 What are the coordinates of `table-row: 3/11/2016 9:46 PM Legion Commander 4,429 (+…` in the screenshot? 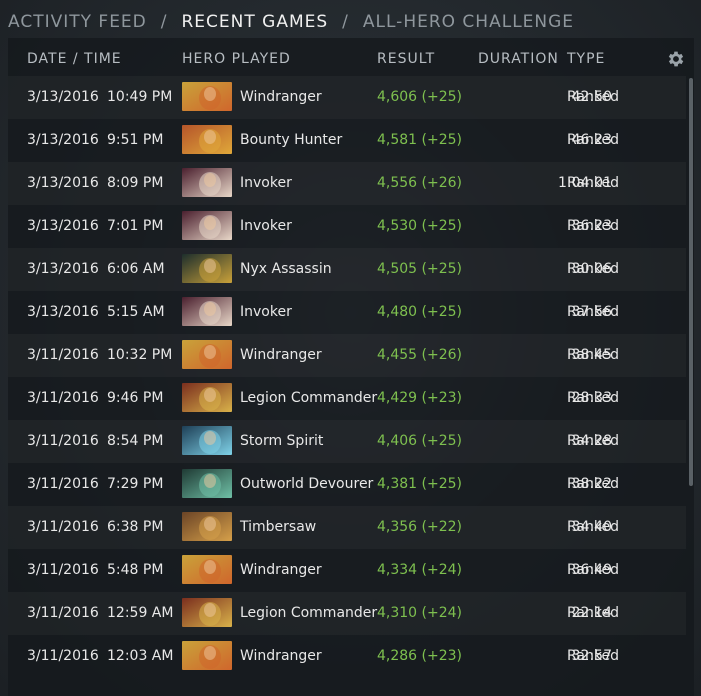 It's located at (347, 398).